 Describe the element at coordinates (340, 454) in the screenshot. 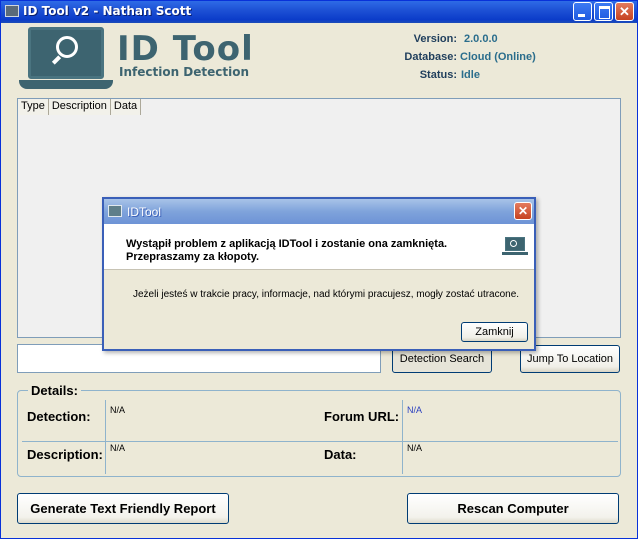

I see `data-label: Data:` at that location.